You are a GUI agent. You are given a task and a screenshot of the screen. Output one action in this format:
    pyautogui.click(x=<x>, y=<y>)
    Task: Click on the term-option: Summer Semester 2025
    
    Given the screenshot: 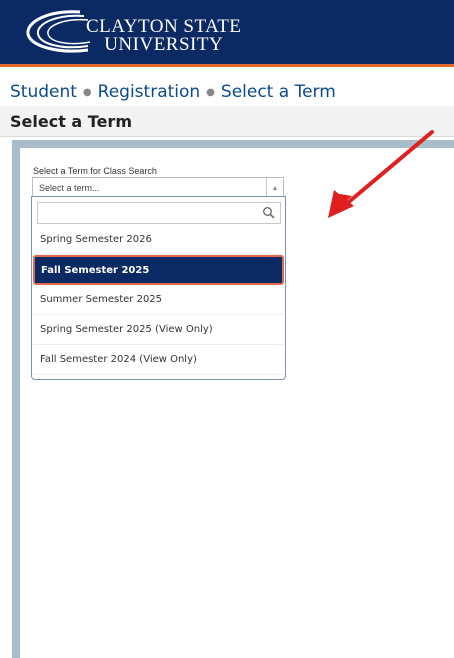 What is the action you would take?
    pyautogui.click(x=158, y=300)
    